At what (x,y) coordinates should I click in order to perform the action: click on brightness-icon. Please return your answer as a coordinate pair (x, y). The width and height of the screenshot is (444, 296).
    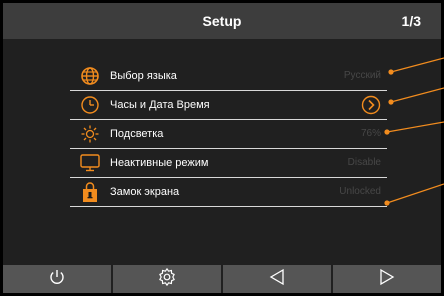
    Looking at the image, I should click on (90, 134).